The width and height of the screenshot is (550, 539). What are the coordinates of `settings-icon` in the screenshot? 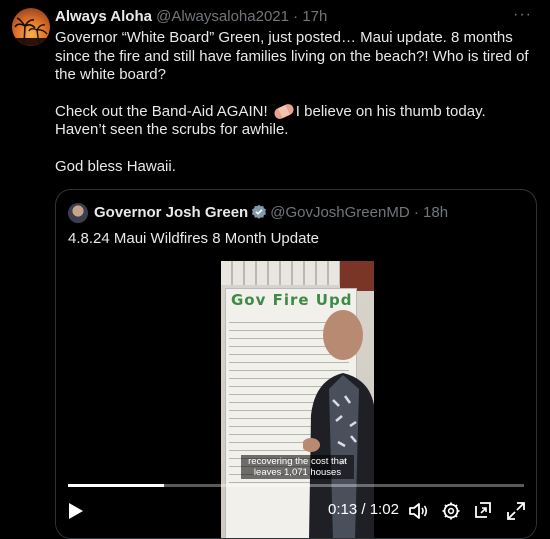 It's located at (451, 511).